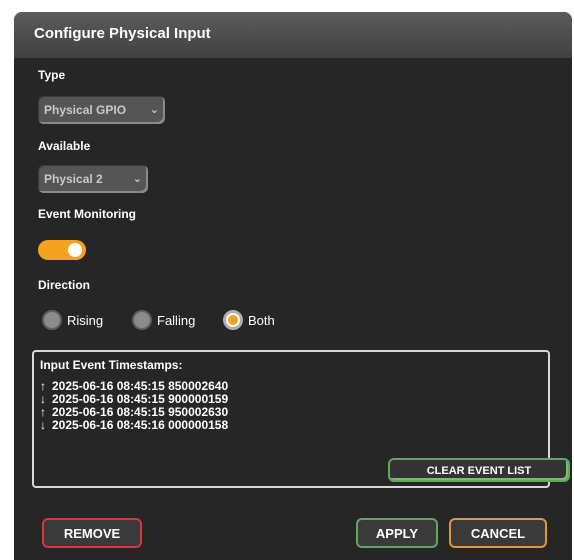 This screenshot has width=574, height=560. Describe the element at coordinates (122, 33) in the screenshot. I see `dialog-title: Configure Physical Input` at that location.